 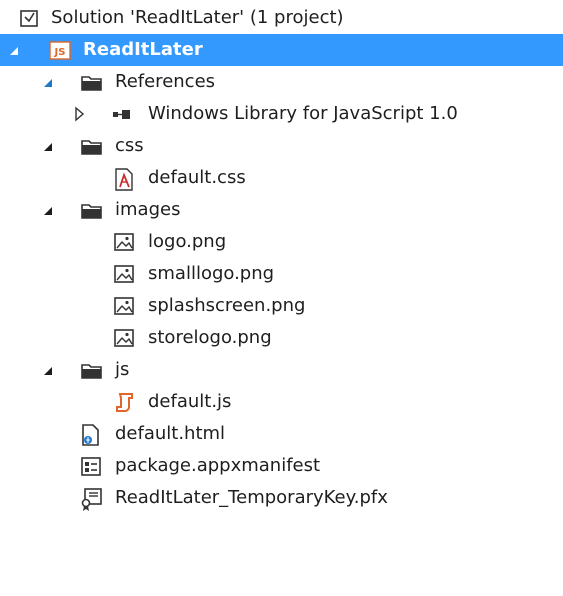 I want to click on tree-item-project: JS ReadItLater, so click(x=281, y=50).